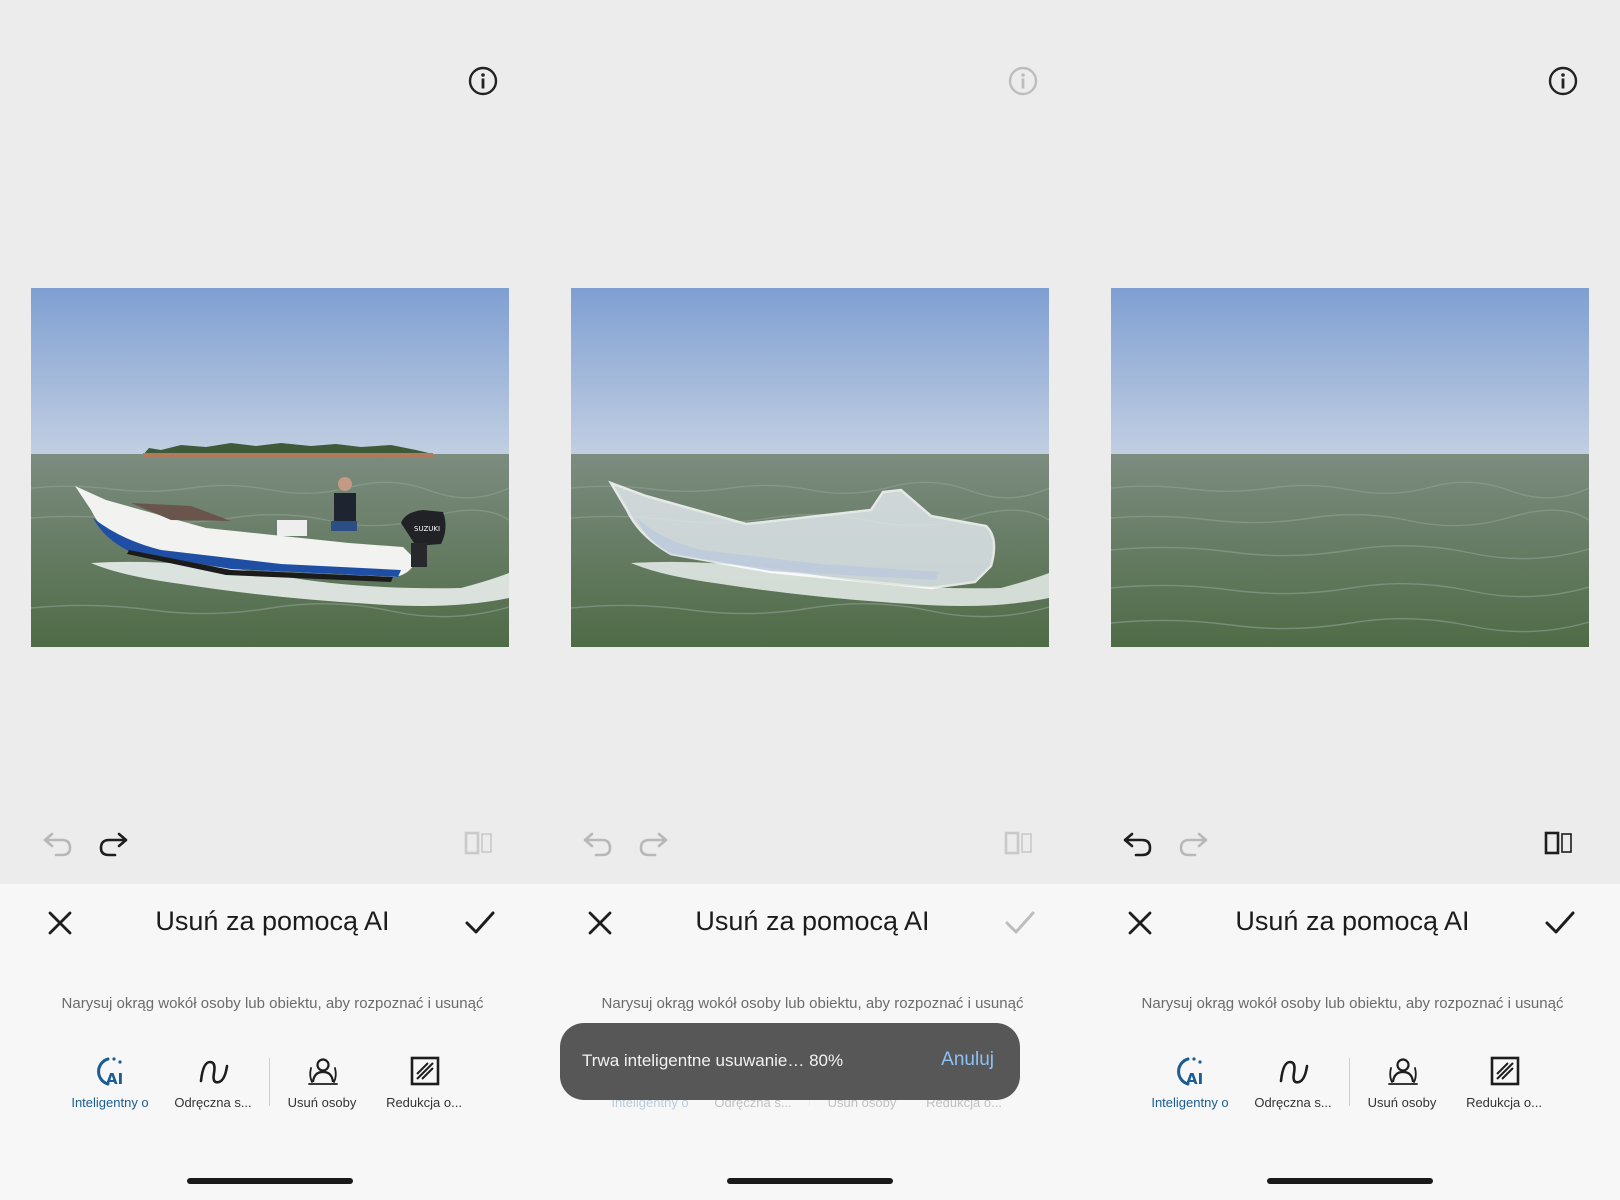 This screenshot has width=1620, height=1200. What do you see at coordinates (713, 1060) in the screenshot?
I see `progress-text: Trwa inteligentne usuwanie… 80%` at bounding box center [713, 1060].